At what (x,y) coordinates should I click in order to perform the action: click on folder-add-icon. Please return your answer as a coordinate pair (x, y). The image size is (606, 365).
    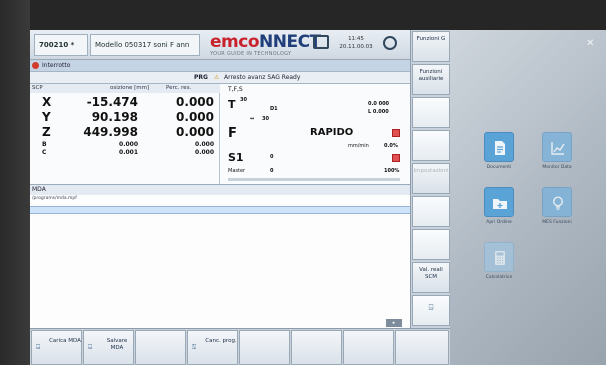
    Looking at the image, I should click on (500, 204).